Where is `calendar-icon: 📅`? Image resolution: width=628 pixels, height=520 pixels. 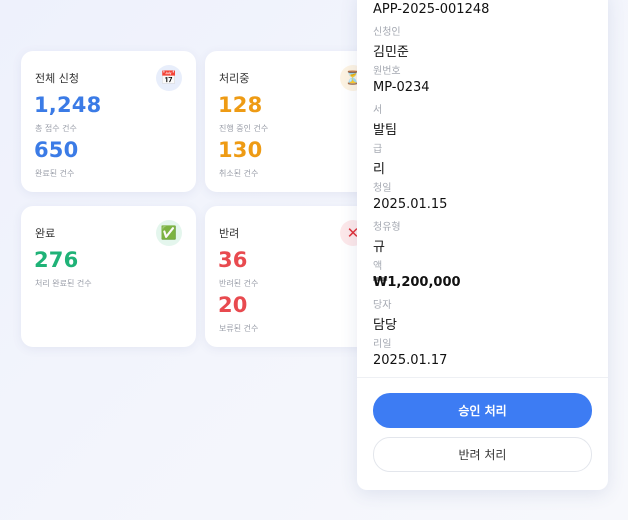
calendar-icon: 📅 is located at coordinates (169, 78).